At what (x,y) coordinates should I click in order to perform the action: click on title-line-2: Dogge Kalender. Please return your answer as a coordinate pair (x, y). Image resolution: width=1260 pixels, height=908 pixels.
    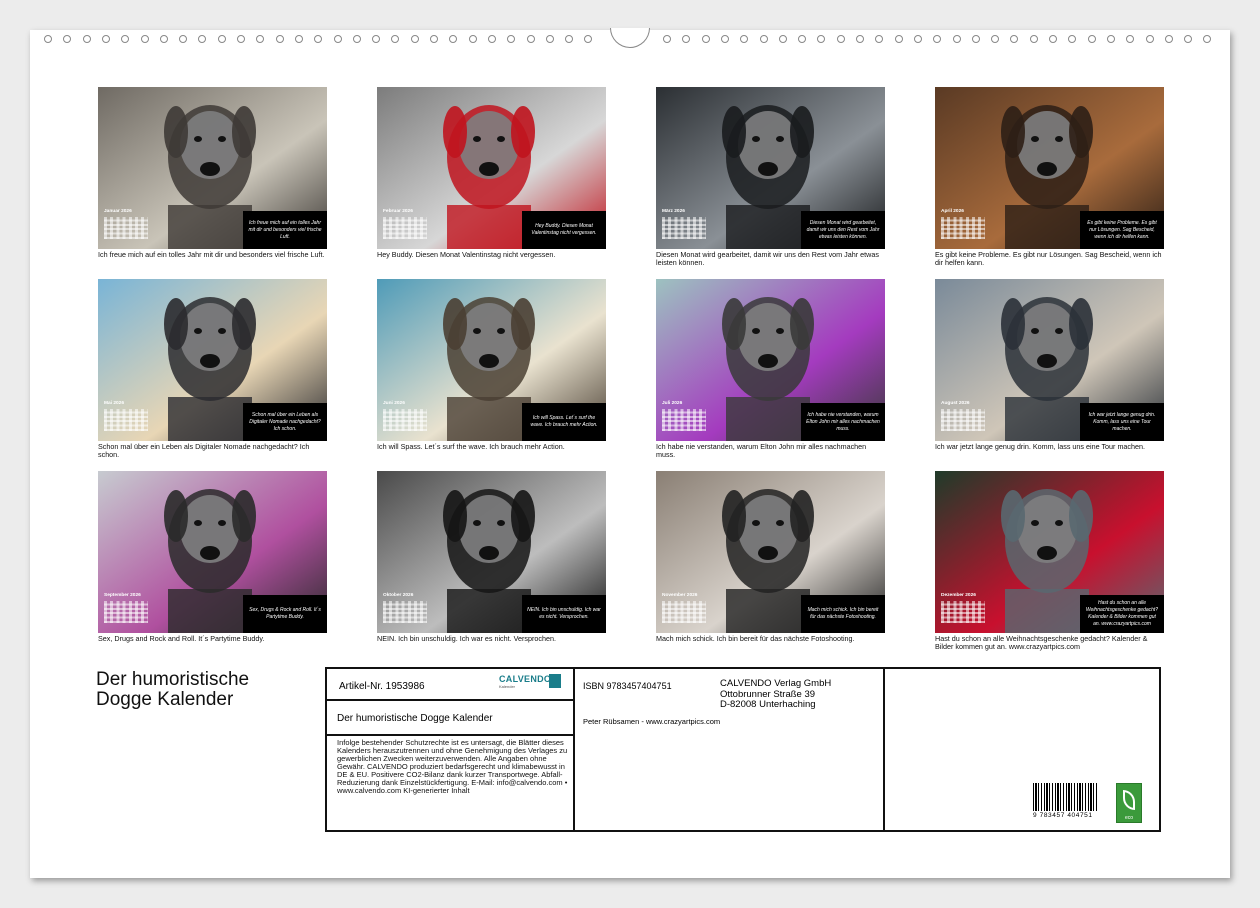
    Looking at the image, I should click on (165, 699).